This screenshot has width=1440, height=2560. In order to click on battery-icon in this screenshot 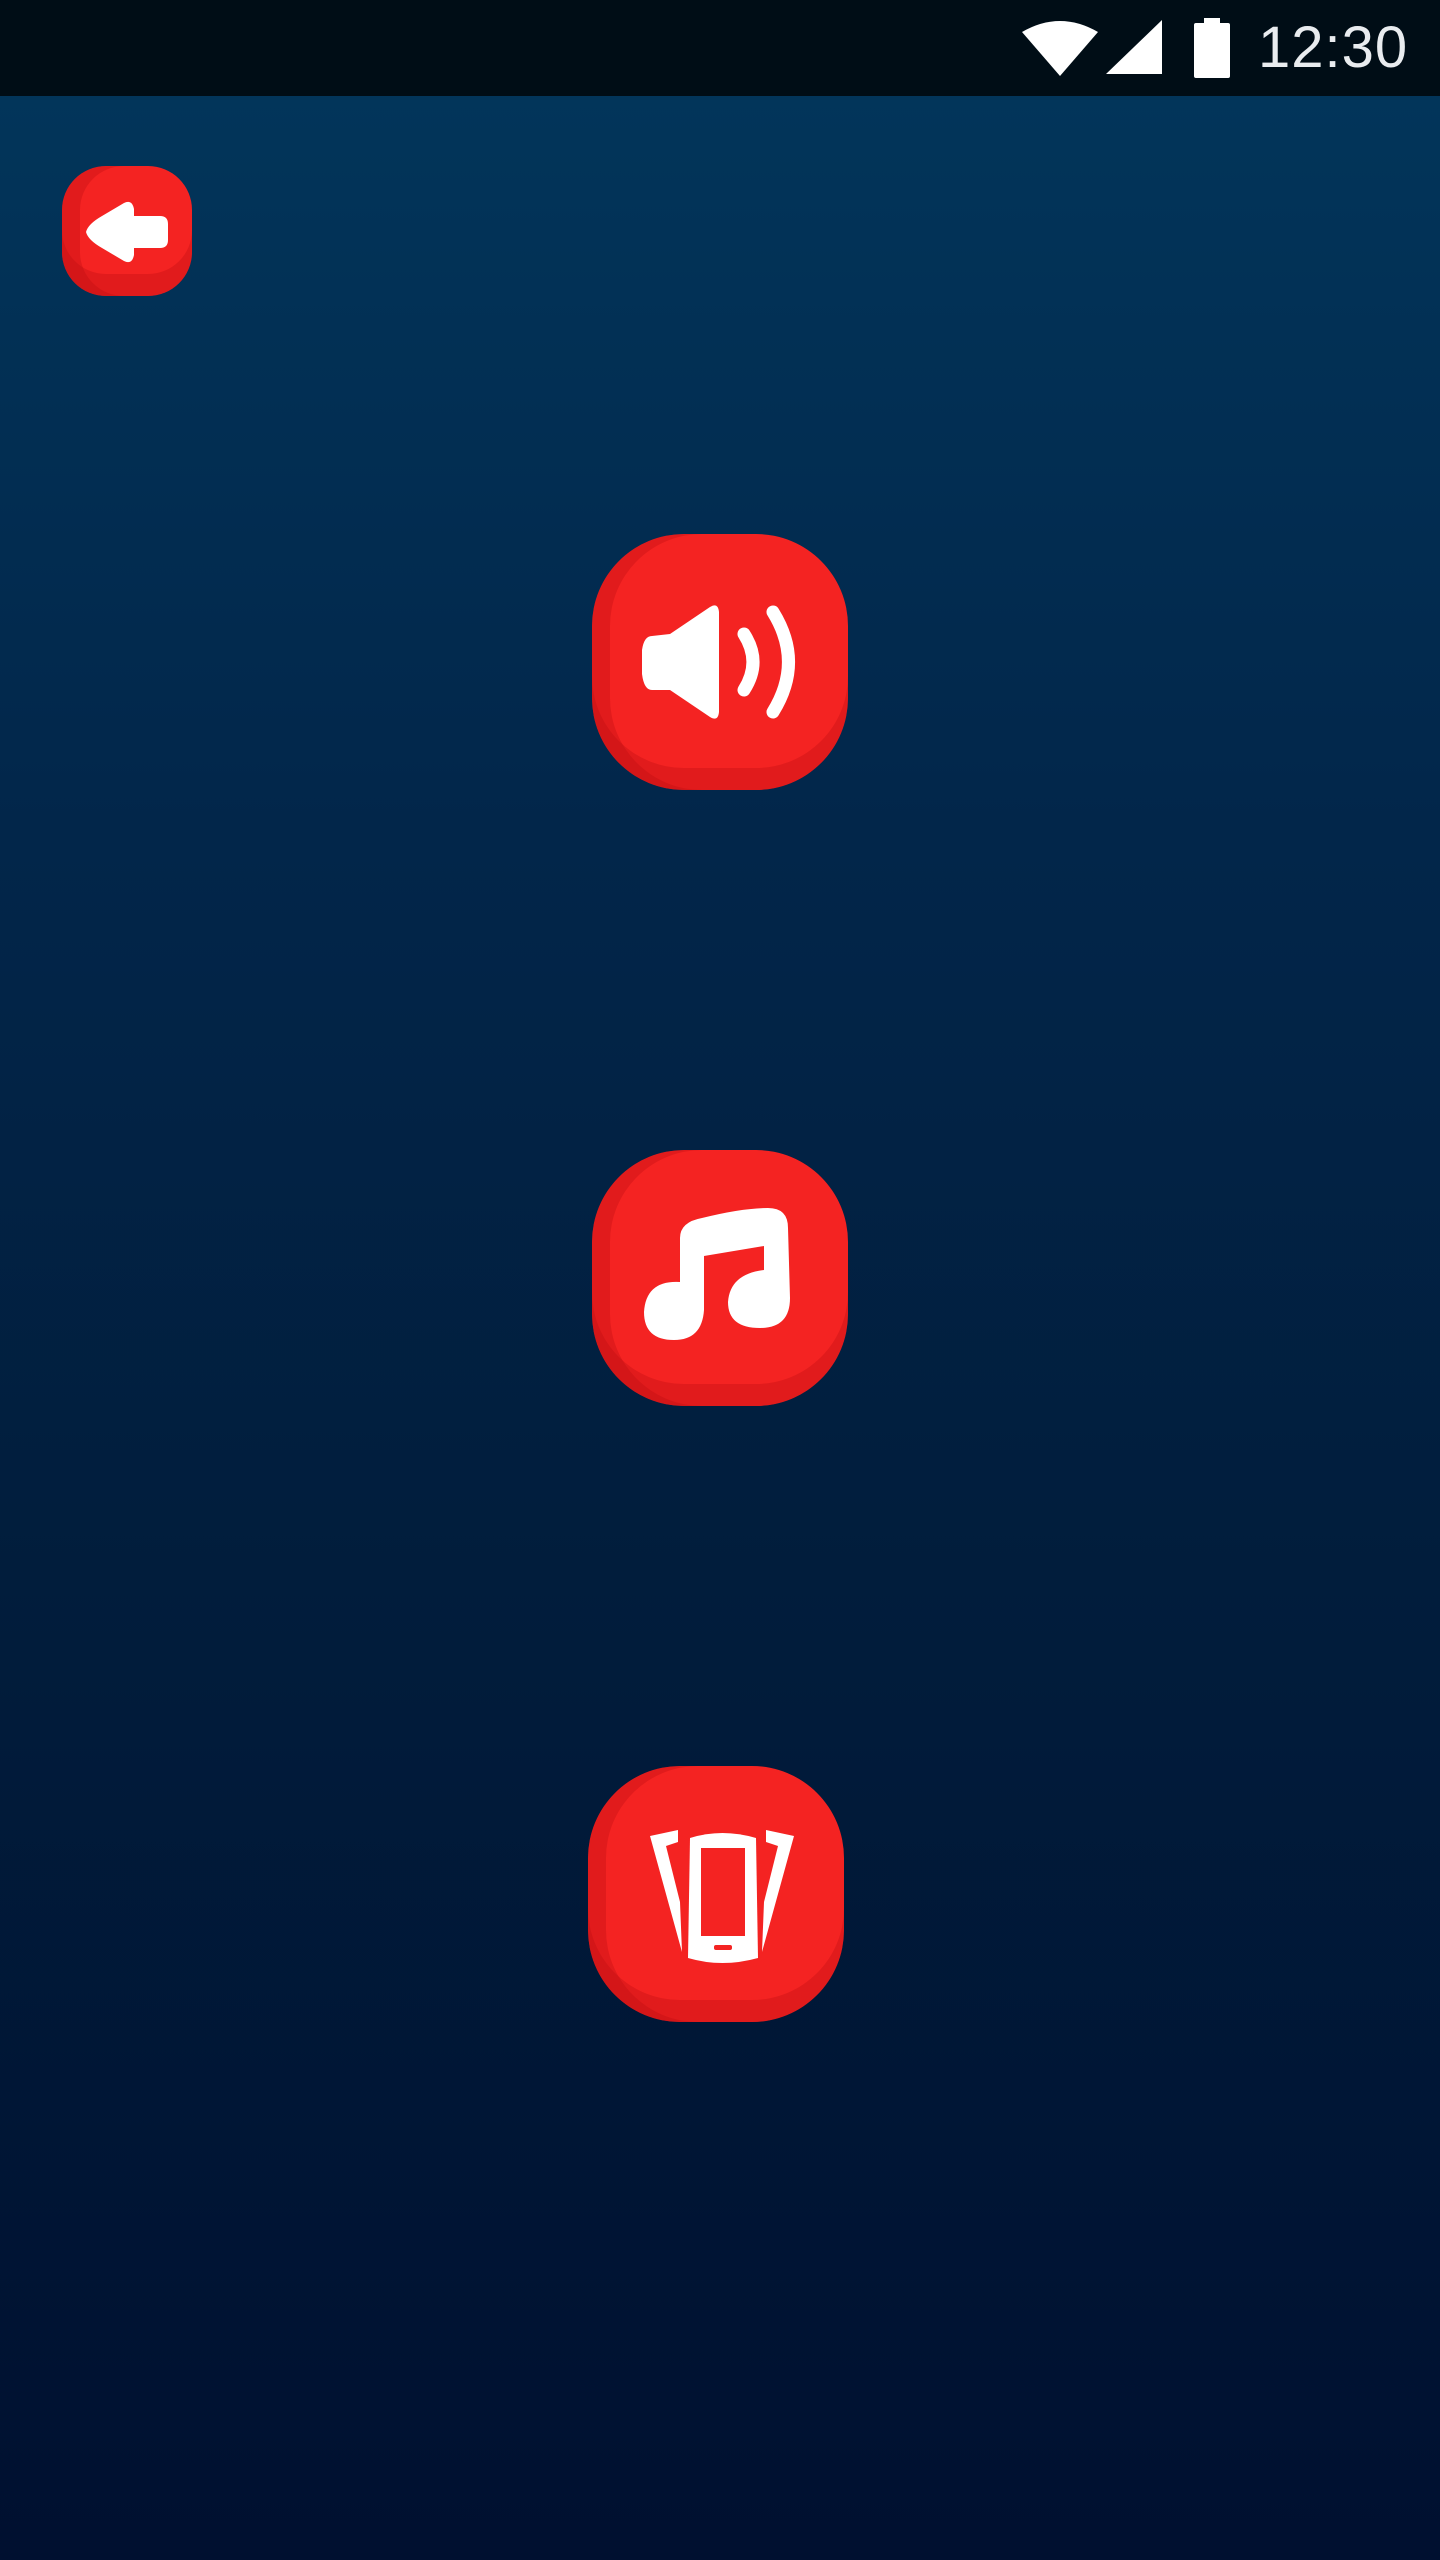, I will do `click(1212, 48)`.